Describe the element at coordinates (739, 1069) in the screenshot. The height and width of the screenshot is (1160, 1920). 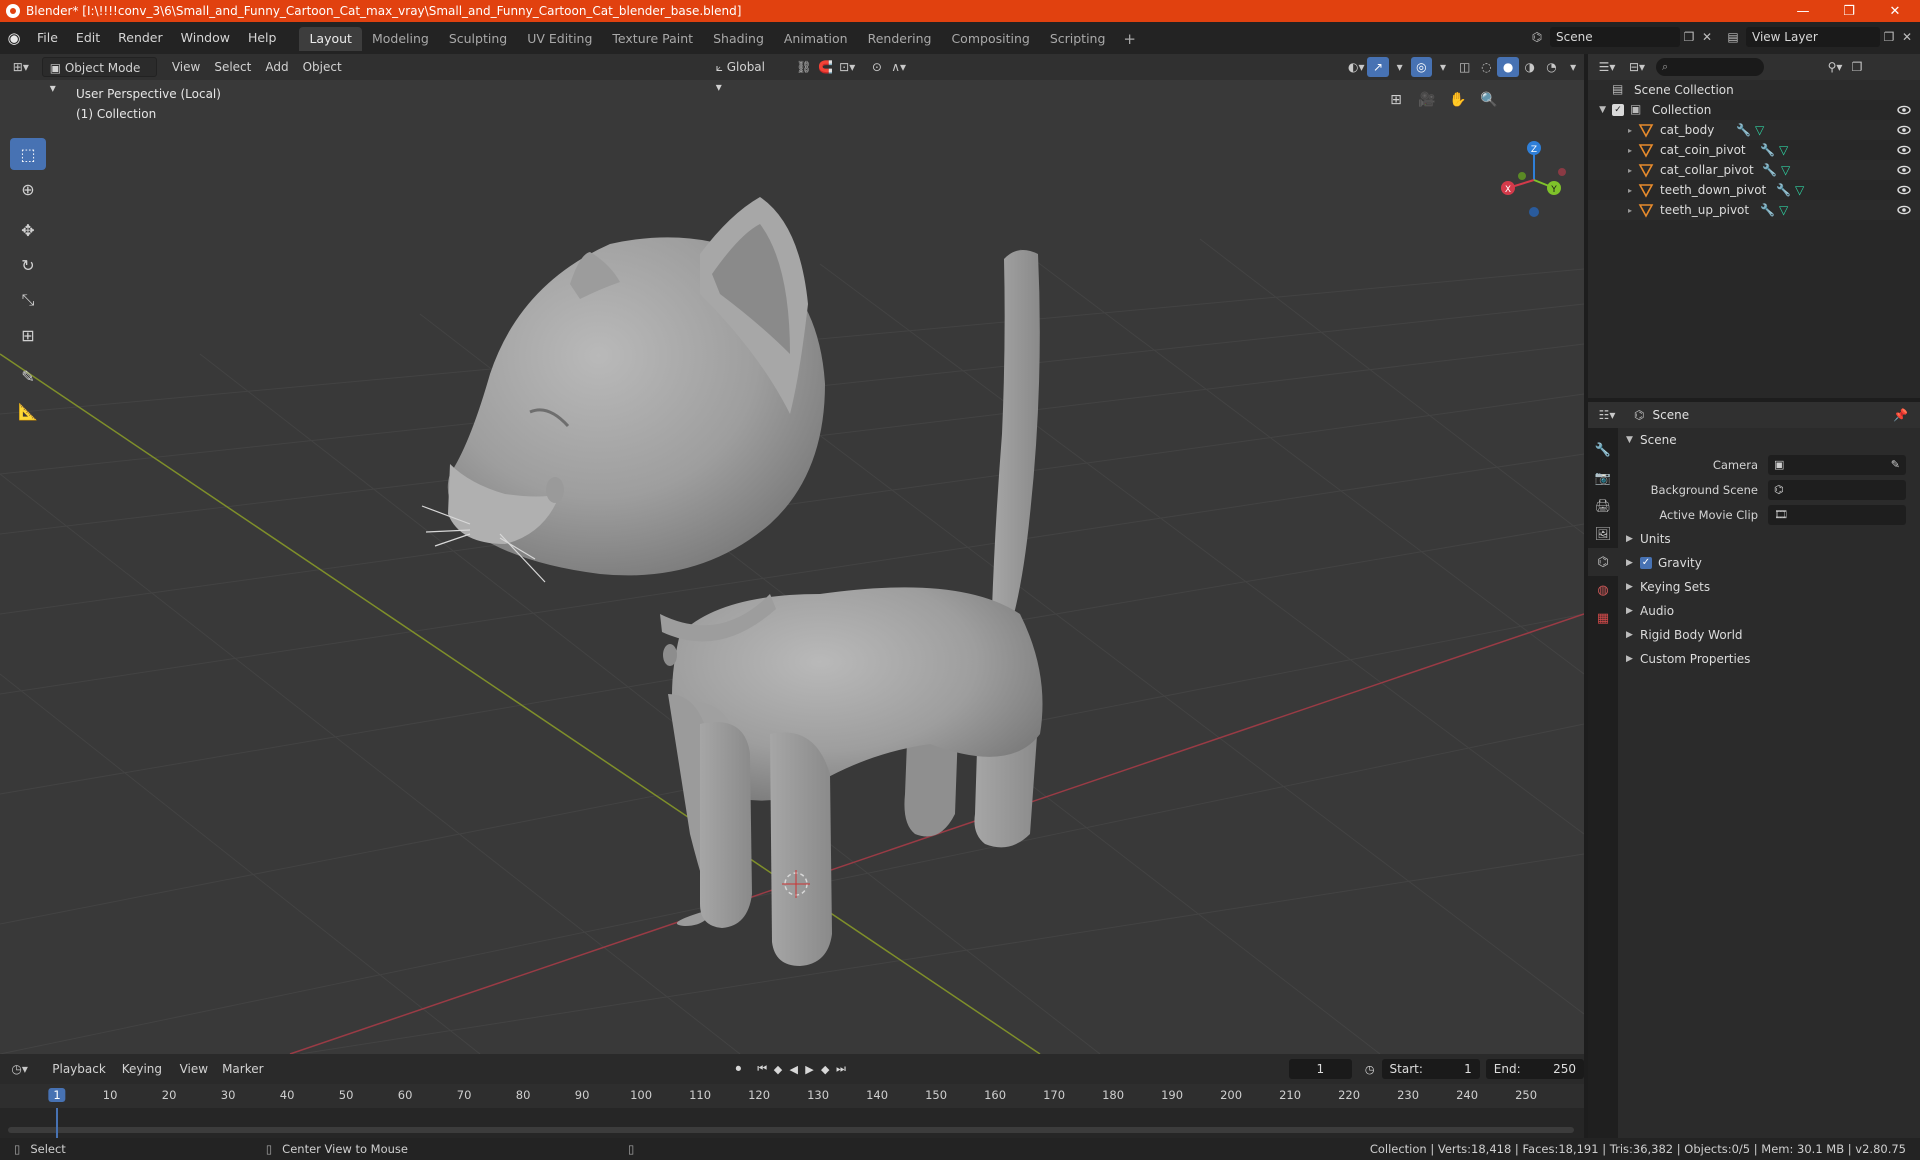
I see `record-keyframe-icon: ⏺` at that location.